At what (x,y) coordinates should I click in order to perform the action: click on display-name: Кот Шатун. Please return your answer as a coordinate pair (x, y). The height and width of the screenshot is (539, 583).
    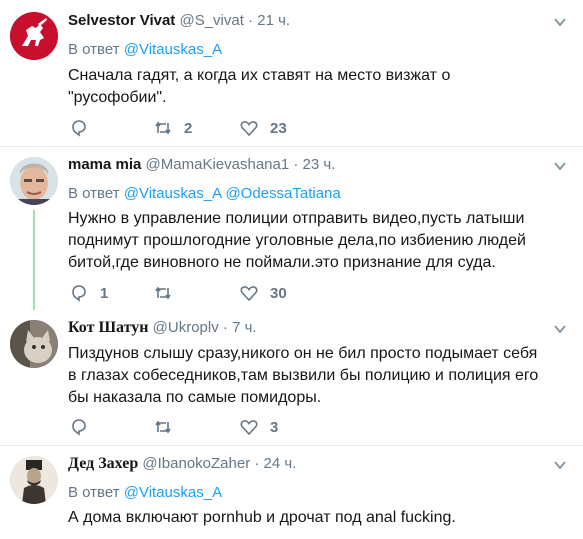
    Looking at the image, I should click on (108, 327).